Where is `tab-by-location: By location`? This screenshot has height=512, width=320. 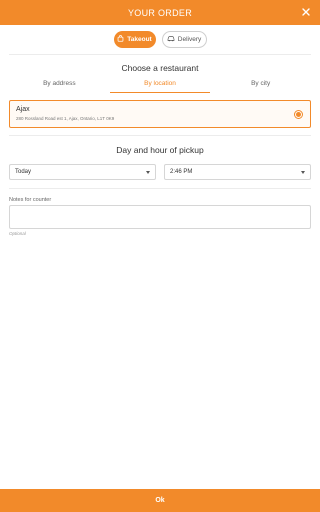
tab-by-location: By location is located at coordinates (160, 85).